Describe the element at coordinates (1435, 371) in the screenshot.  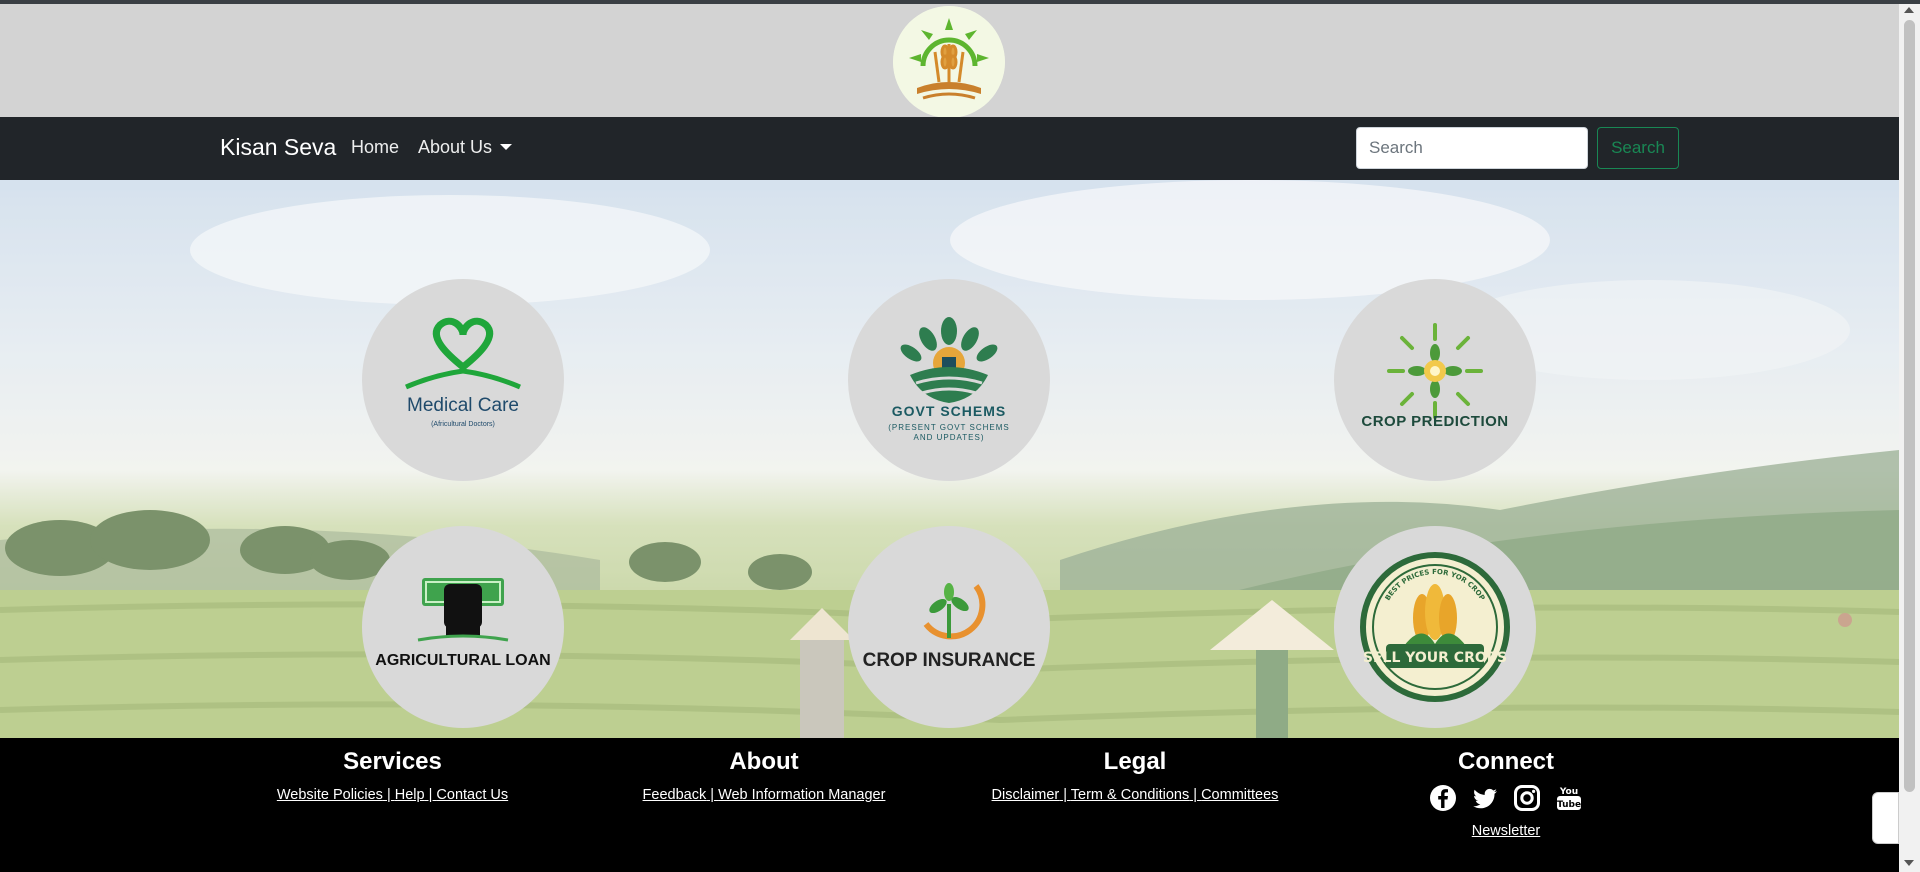
I see `sprouting-burst-icon` at that location.